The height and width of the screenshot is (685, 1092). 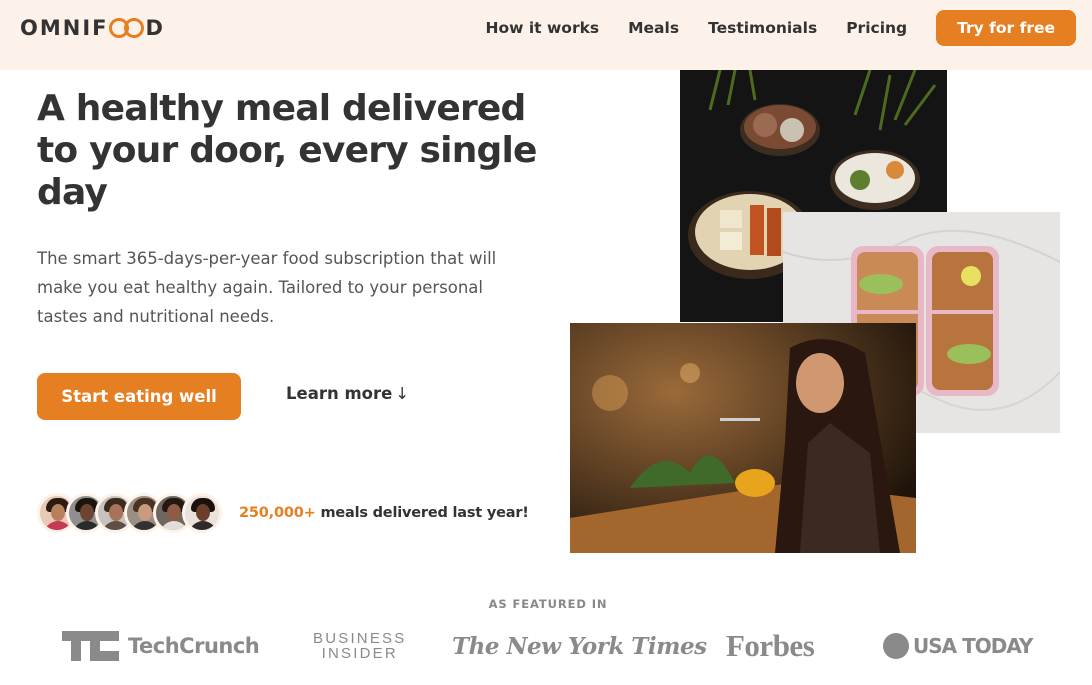 I want to click on business-insider-logo: BUSINESS INSIDER, so click(x=359, y=646).